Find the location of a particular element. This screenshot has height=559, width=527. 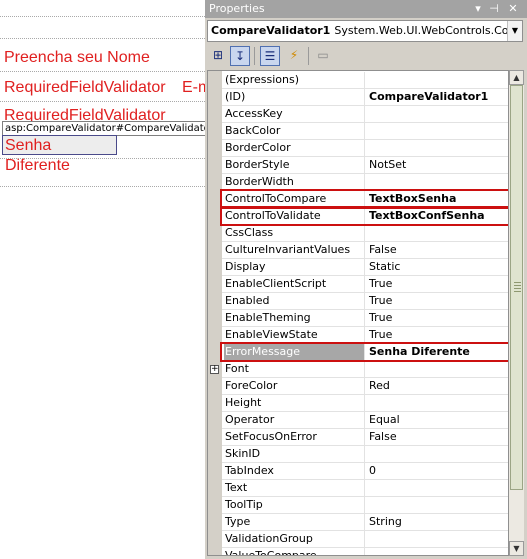

events-lightning-icon: ⚡ is located at coordinates (294, 56).